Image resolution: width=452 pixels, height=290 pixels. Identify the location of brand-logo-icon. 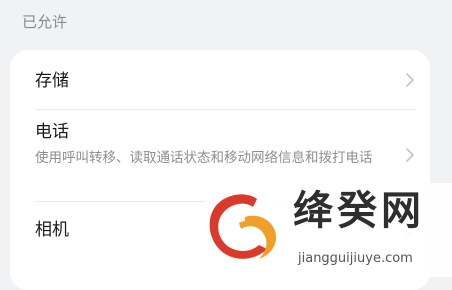
(243, 226).